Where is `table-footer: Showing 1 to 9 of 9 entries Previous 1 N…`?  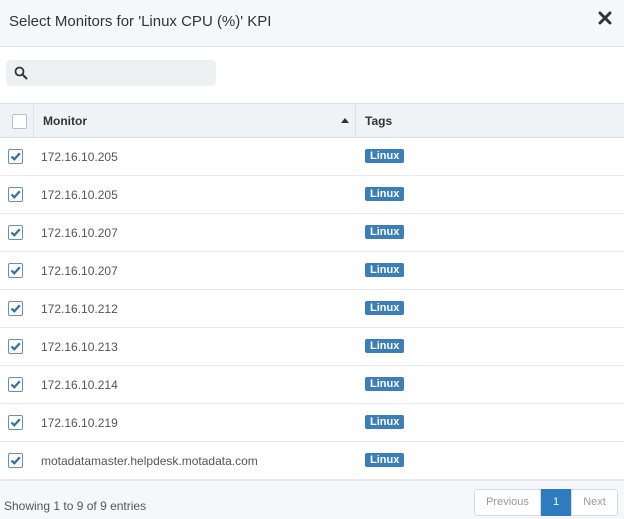 table-footer: Showing 1 to 9 of 9 entries Previous 1 N… is located at coordinates (312, 499).